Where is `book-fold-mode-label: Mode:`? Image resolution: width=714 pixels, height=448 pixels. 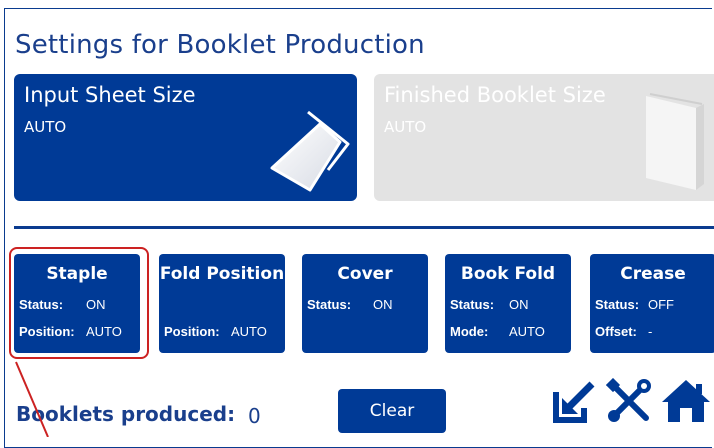
book-fold-mode-label: Mode: is located at coordinates (469, 331).